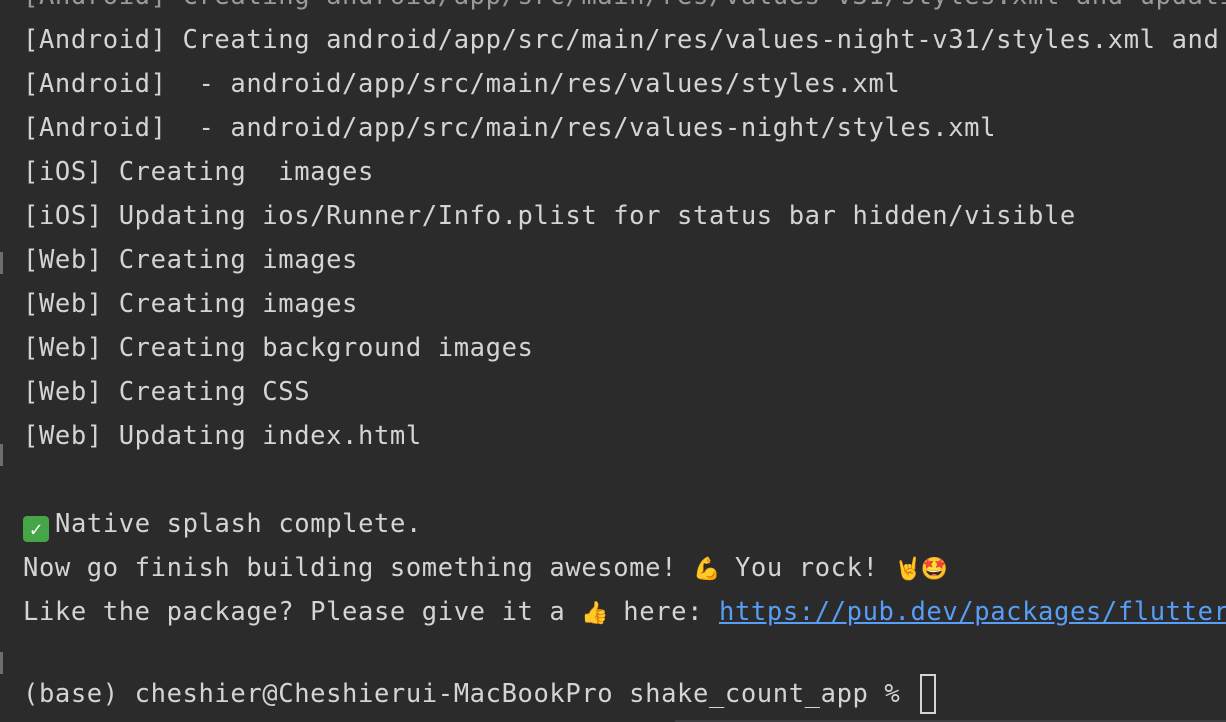  Describe the element at coordinates (663, 612) in the screenshot. I see `here-text: here:` at that location.